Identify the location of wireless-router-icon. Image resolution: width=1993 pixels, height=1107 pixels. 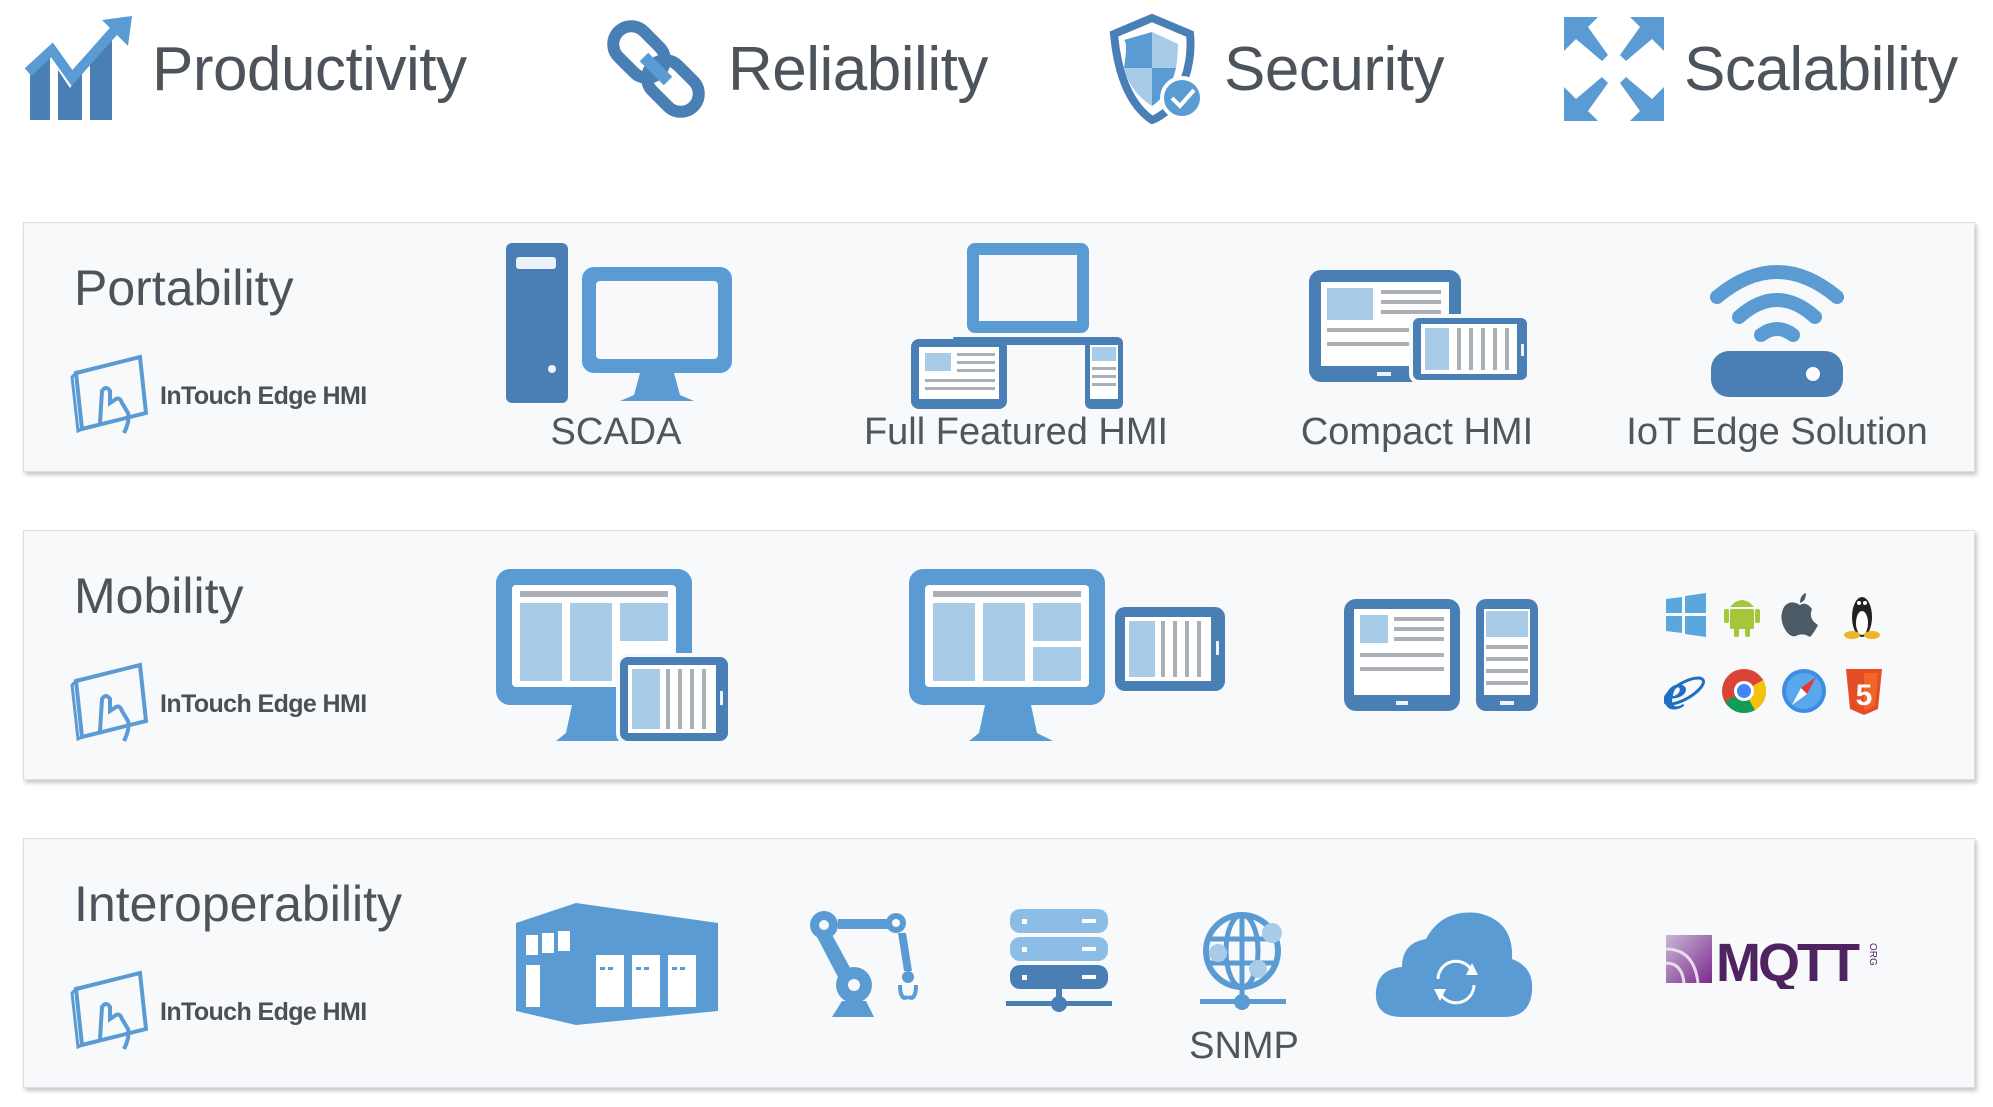
(1777, 328).